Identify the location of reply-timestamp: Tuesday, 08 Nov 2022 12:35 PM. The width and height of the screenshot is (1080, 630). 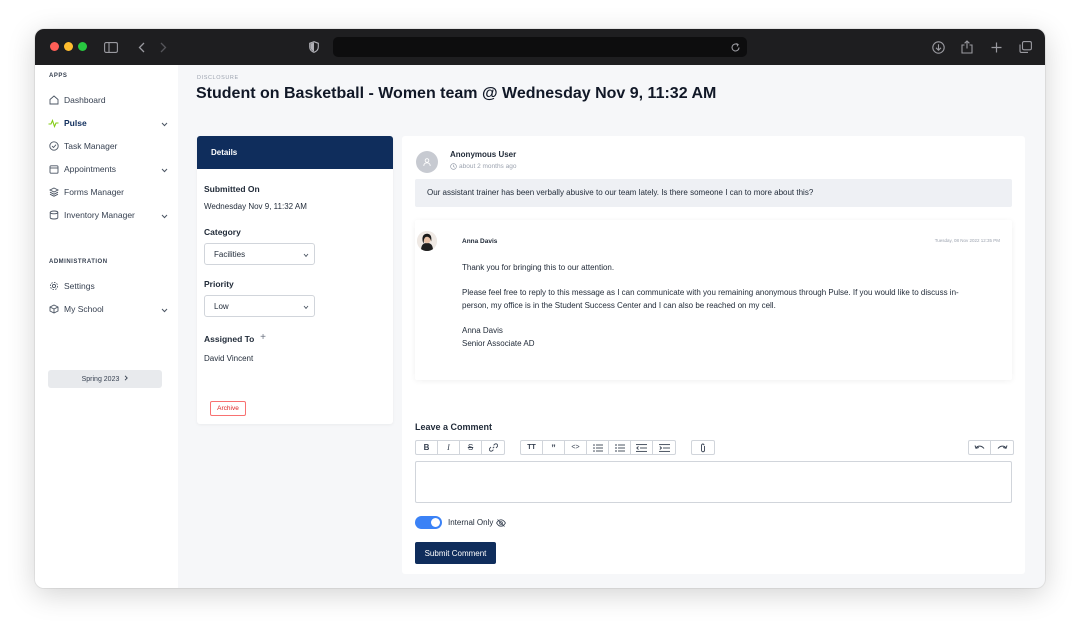
(967, 240).